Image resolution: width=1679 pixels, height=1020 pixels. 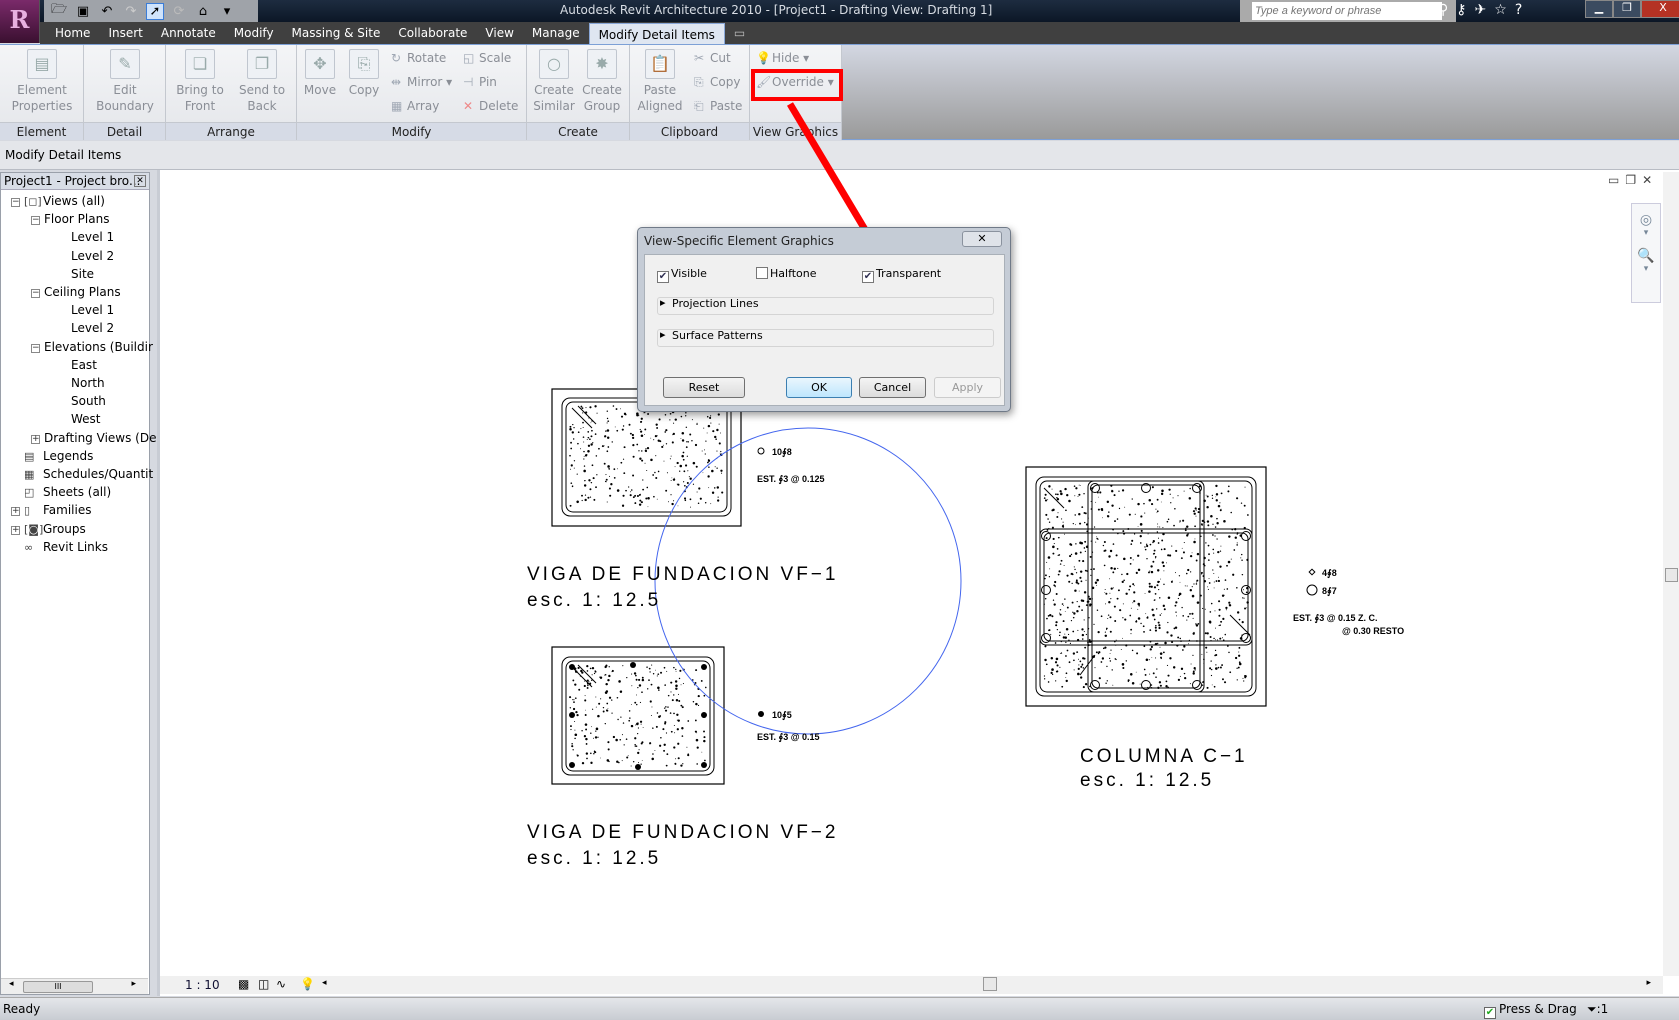 I want to click on browser-horizontal-scrollbar: ◂ III ▸, so click(x=74, y=986).